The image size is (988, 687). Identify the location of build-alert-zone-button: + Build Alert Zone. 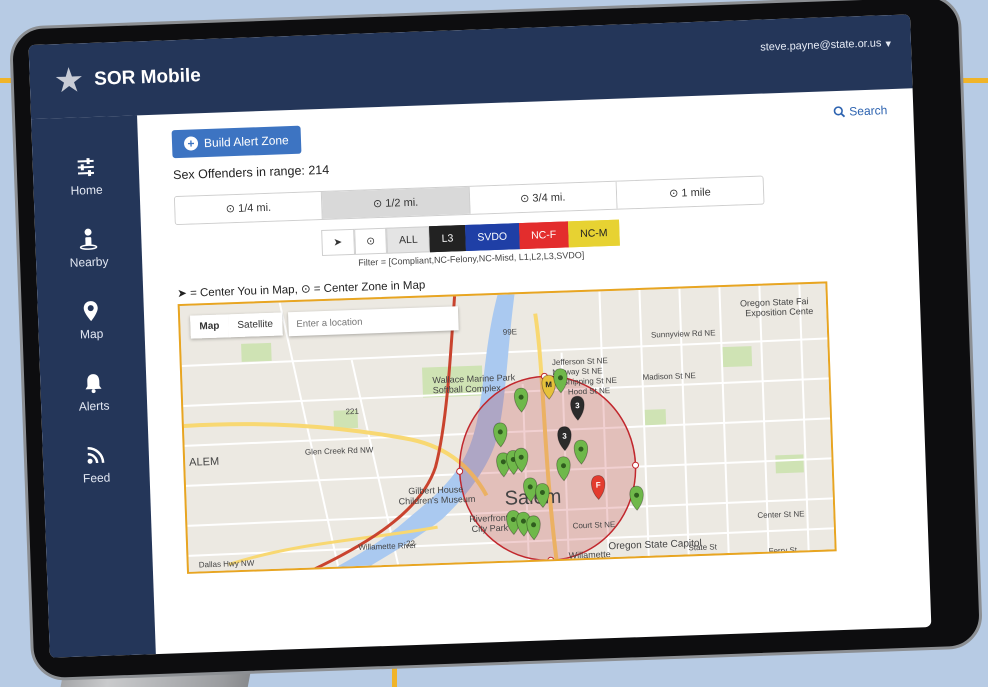
(236, 142).